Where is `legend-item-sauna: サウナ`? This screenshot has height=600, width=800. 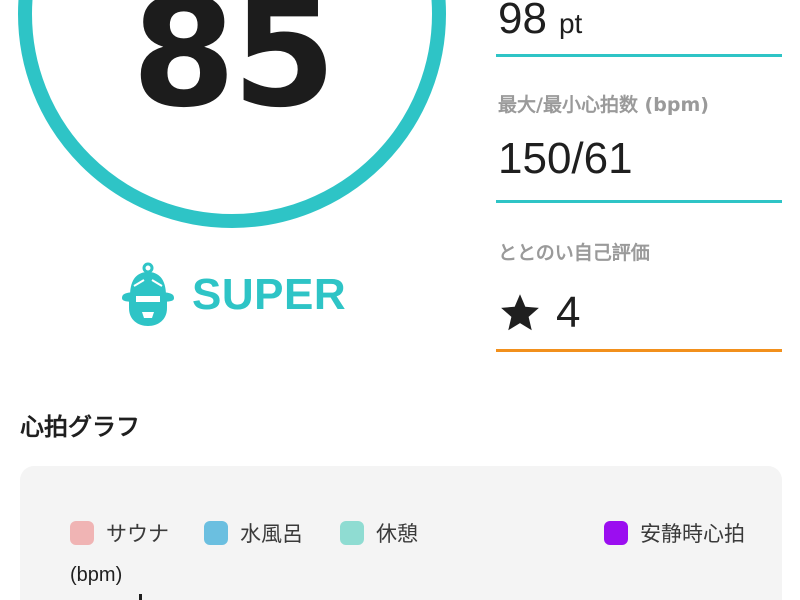 legend-item-sauna: サウナ is located at coordinates (119, 533).